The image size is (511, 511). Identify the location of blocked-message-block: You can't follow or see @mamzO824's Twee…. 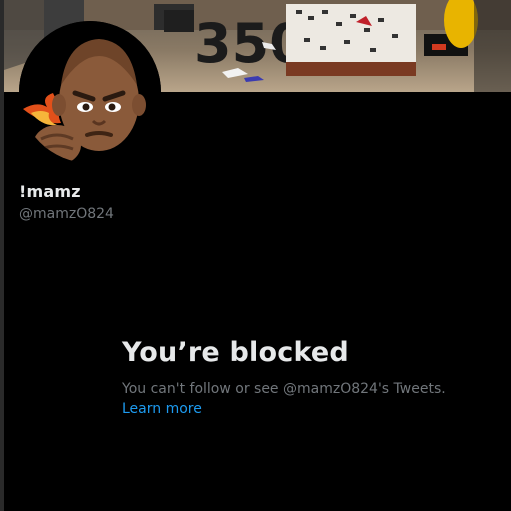
(300, 399).